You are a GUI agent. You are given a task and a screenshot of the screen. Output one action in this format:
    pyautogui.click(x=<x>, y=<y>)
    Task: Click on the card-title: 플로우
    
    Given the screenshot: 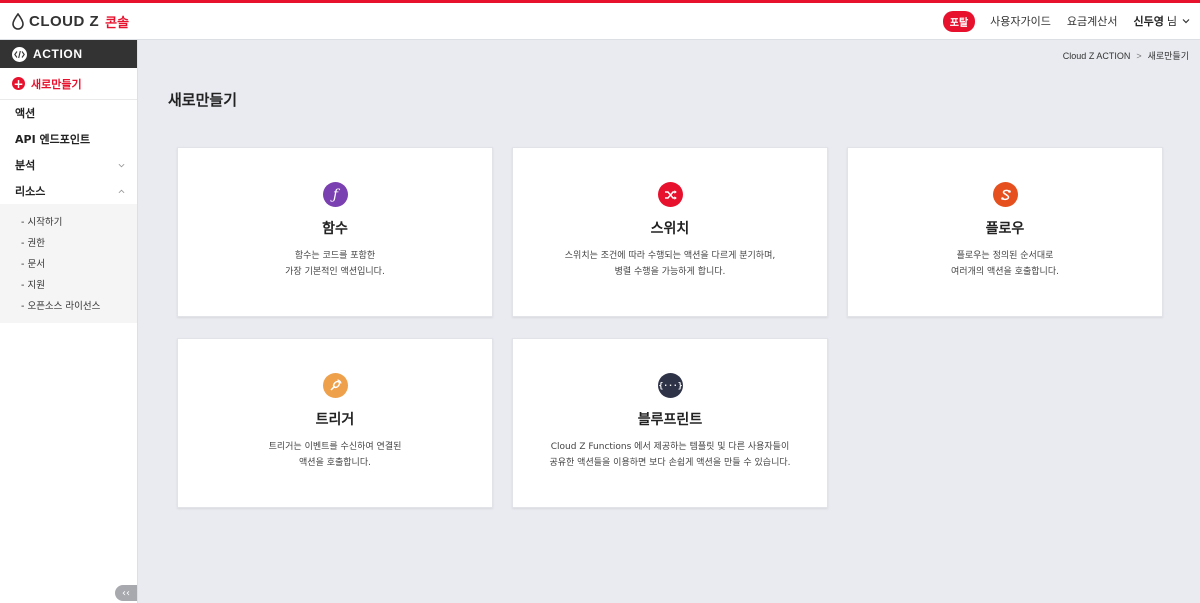 What is the action you would take?
    pyautogui.click(x=1005, y=229)
    